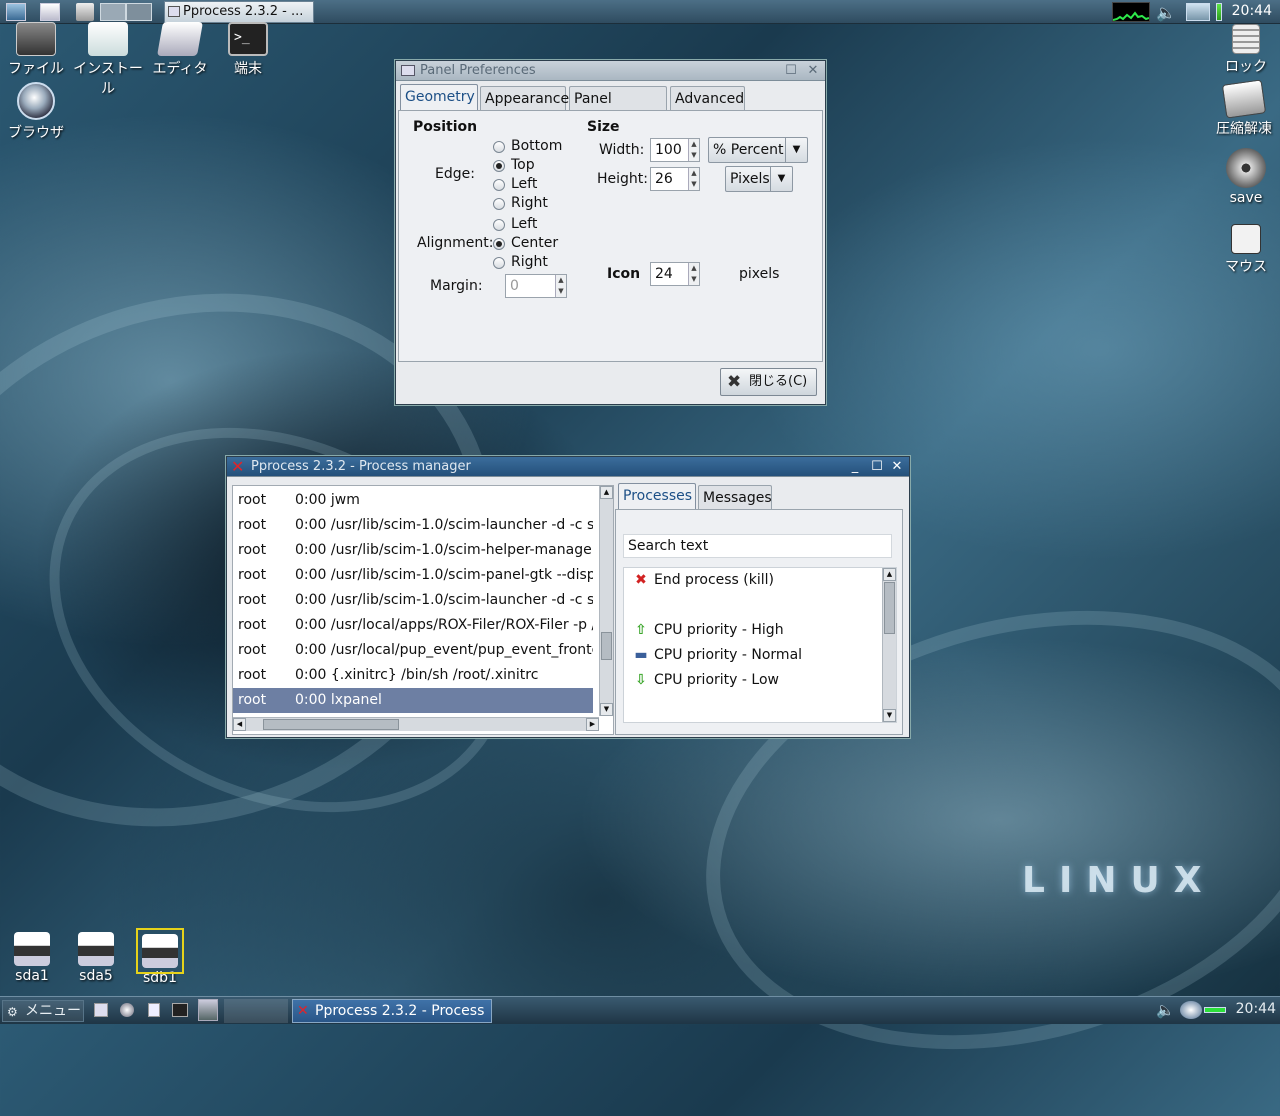 This screenshot has width=1280, height=1116. I want to click on tab-advanced: Advanced, so click(707, 98).